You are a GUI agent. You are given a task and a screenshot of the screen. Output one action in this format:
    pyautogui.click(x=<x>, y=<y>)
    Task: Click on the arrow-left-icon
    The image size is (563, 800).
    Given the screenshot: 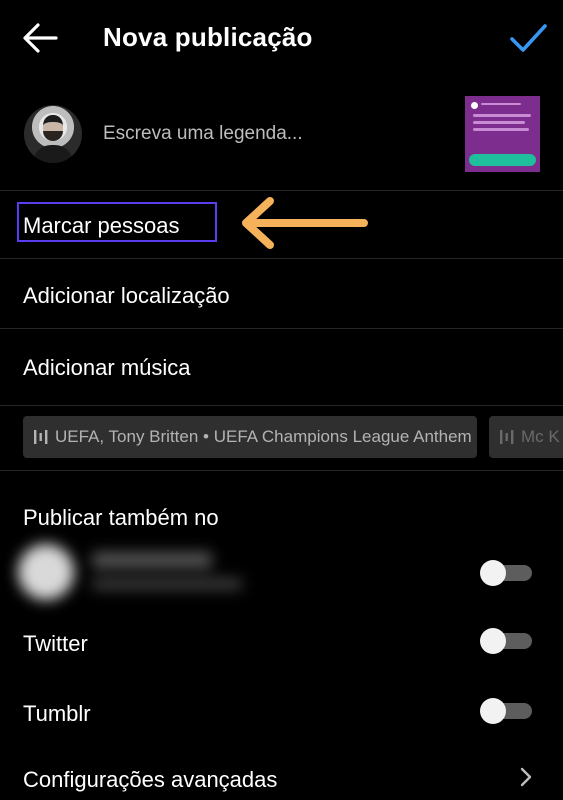 What is the action you would take?
    pyautogui.click(x=40, y=38)
    